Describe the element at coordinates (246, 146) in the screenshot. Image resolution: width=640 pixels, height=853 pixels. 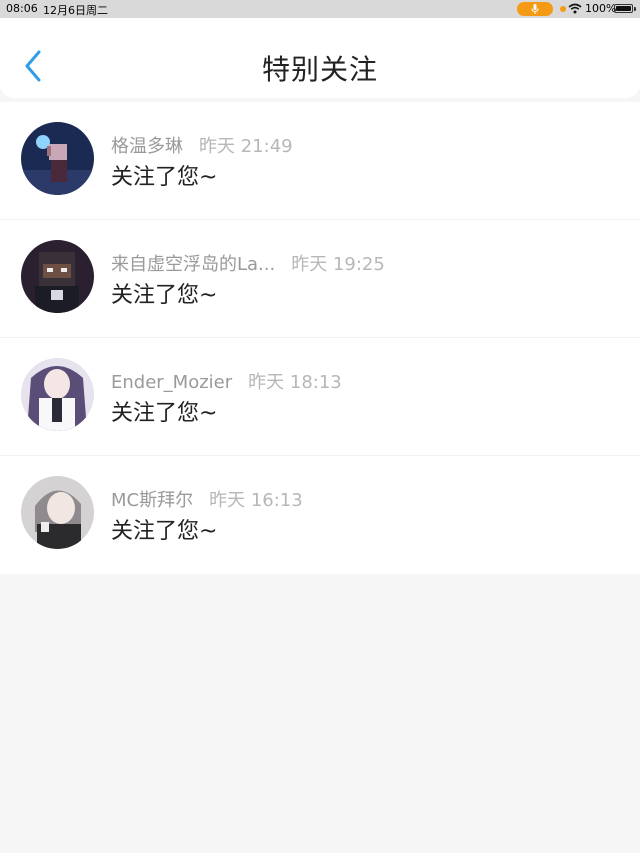
I see `timestamp: 昨天 21:49` at that location.